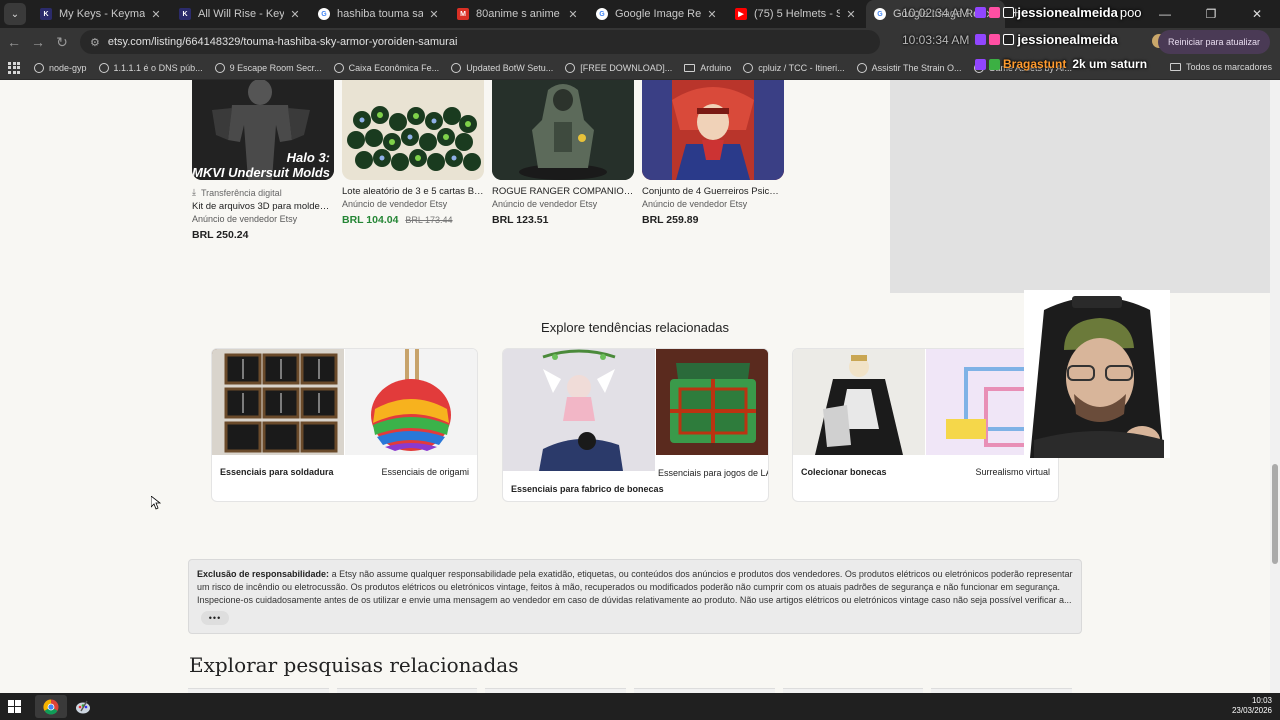 This screenshot has height=720, width=1280. Describe the element at coordinates (51, 706) in the screenshot. I see `chrome-taskbar-button` at that location.